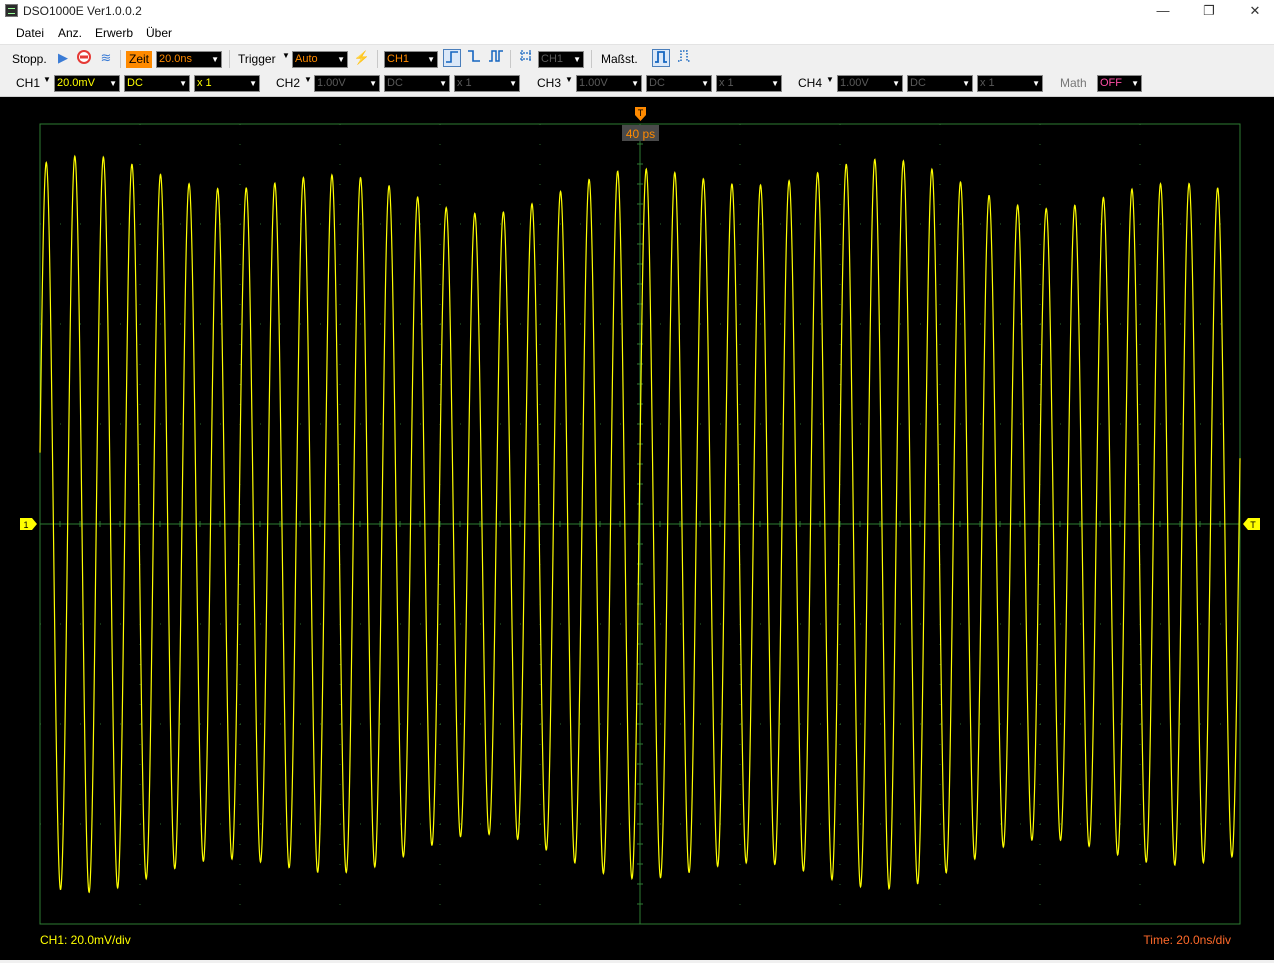 This screenshot has height=963, width=1274. I want to click on ch1-label: CH1, so click(28, 83).